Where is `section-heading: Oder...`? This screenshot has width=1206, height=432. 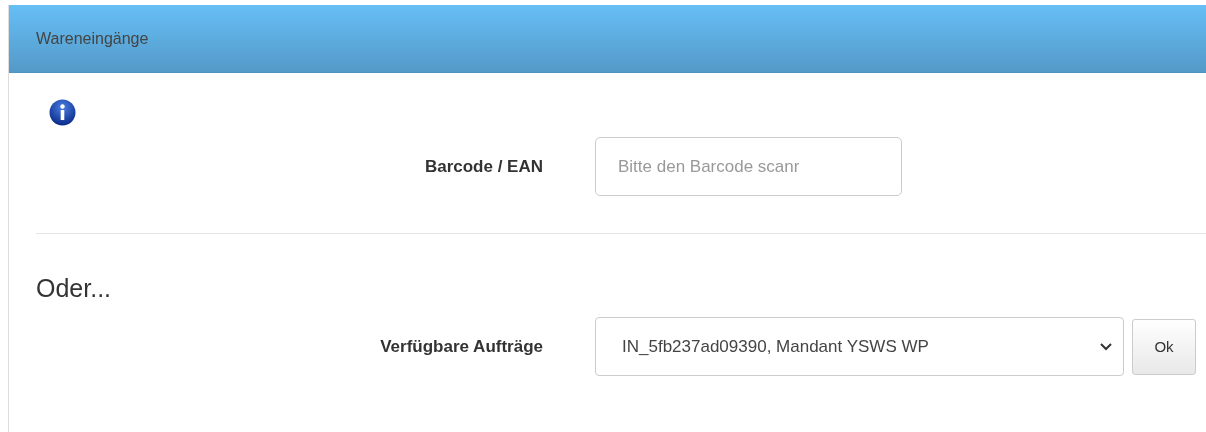
section-heading: Oder... is located at coordinates (74, 288).